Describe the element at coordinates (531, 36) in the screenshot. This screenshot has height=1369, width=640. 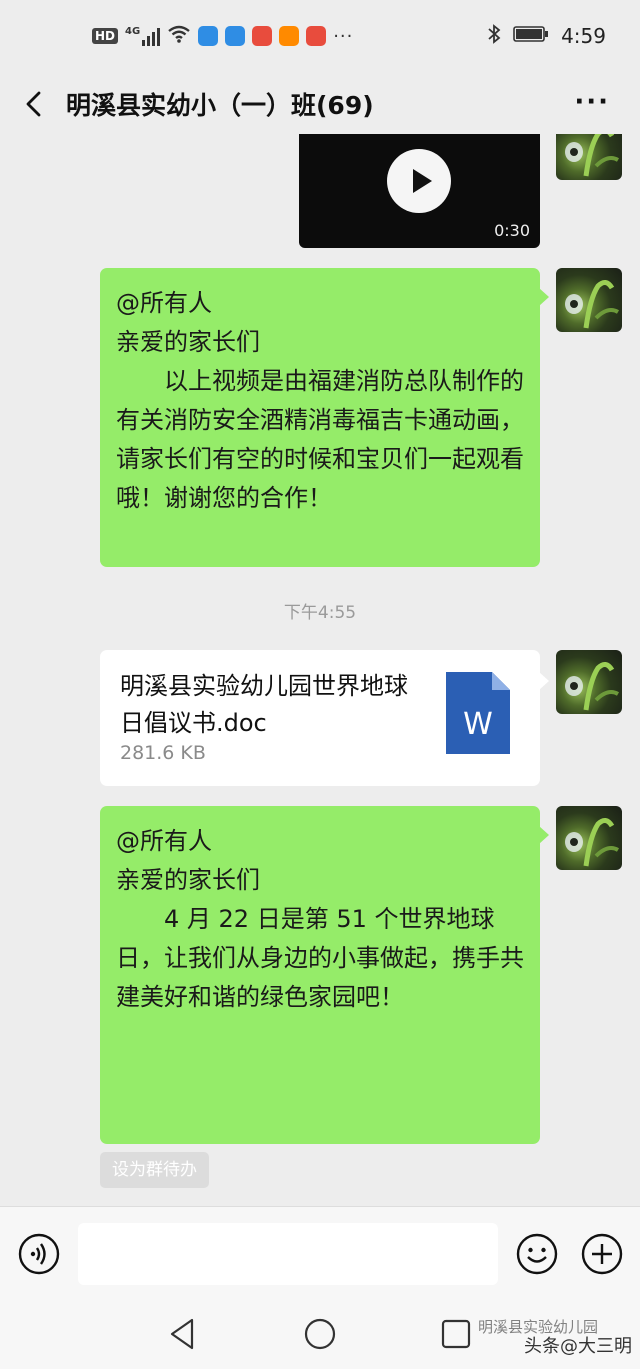
I see `battery-icon` at that location.